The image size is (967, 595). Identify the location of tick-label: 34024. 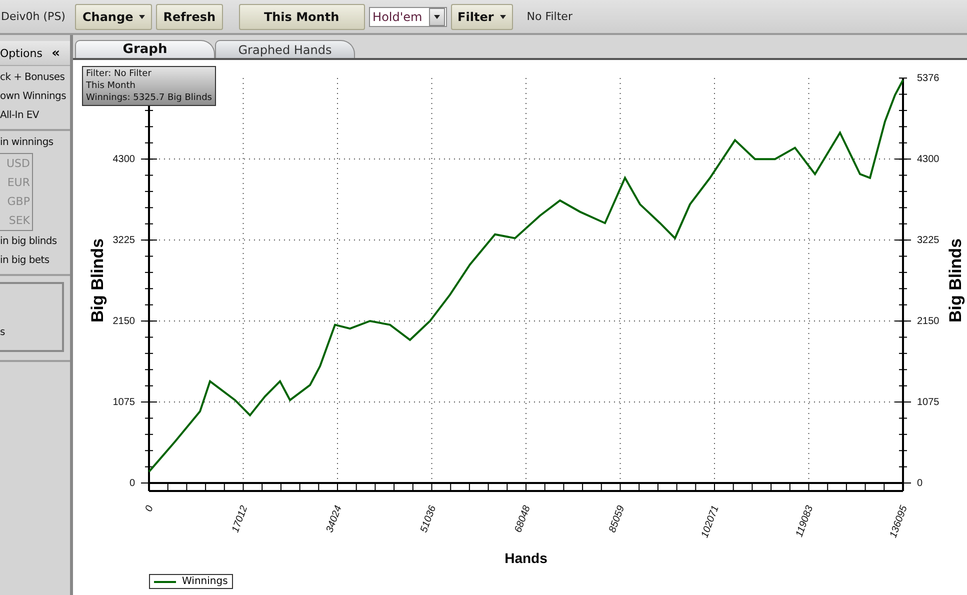
(334, 519).